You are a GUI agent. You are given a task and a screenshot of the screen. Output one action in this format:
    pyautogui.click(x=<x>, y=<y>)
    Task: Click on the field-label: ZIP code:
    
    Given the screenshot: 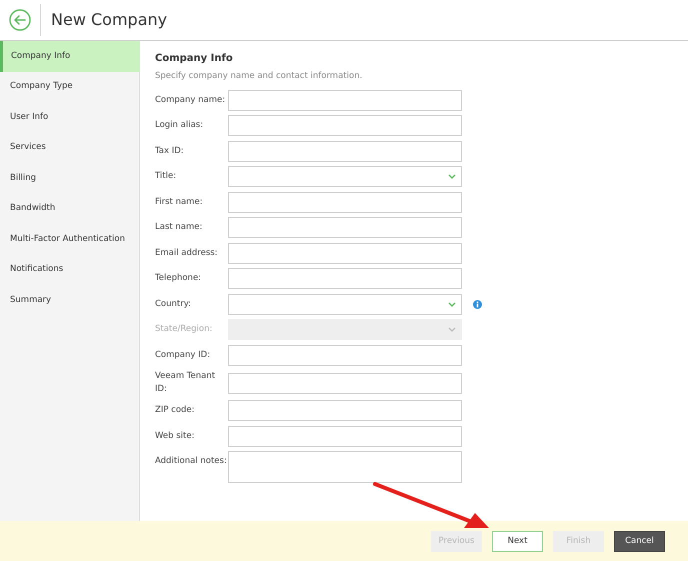 What is the action you would take?
    pyautogui.click(x=175, y=411)
    